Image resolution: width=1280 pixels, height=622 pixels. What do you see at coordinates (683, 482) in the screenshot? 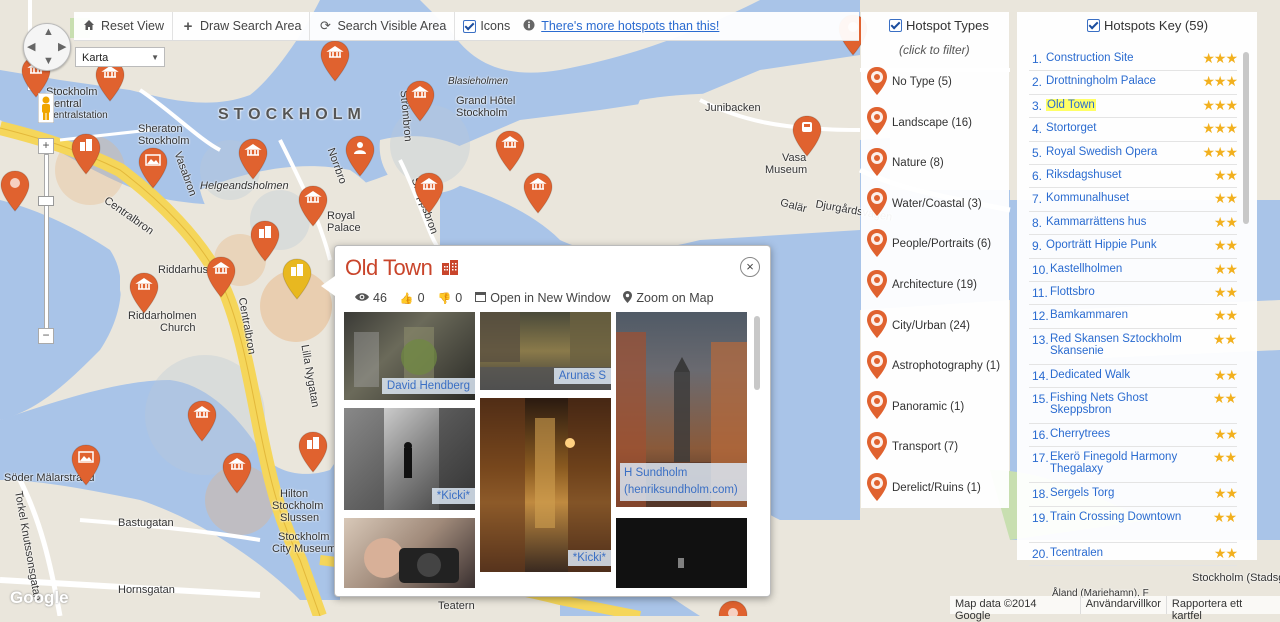
I see `photo-credit: H Sundholm (henriksundholm.com)` at bounding box center [683, 482].